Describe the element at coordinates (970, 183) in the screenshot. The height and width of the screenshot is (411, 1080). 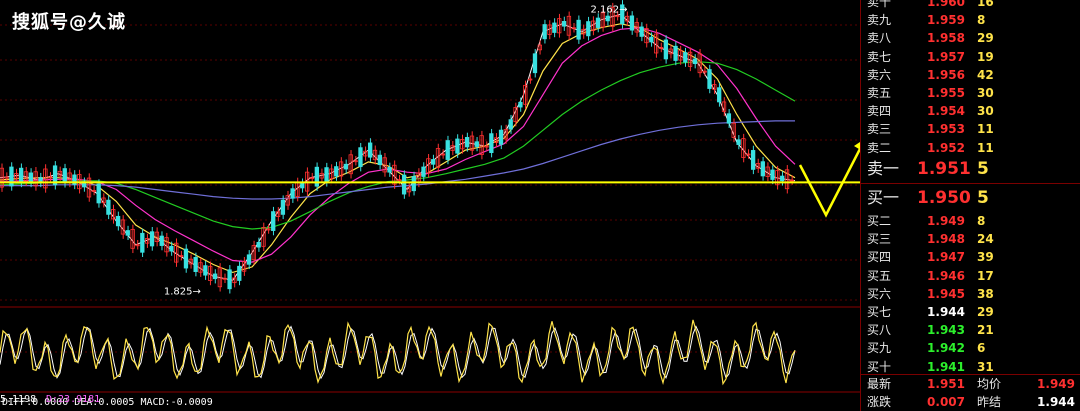
I see `divider` at that location.